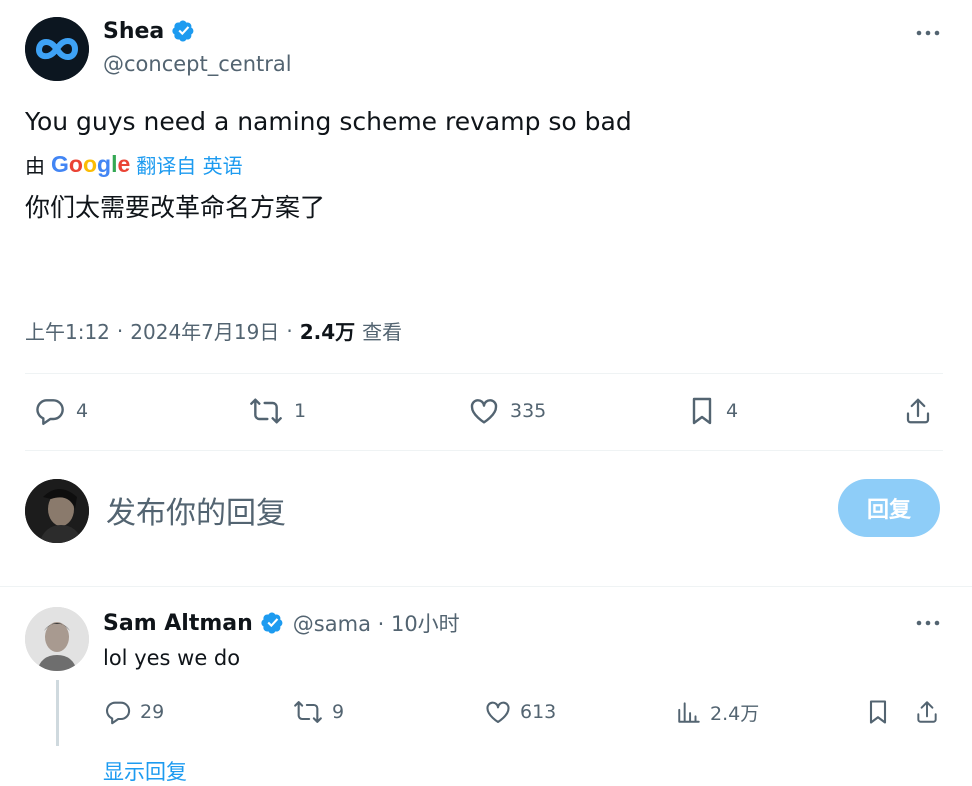 This screenshot has width=972, height=786. I want to click on reply-share-button, so click(927, 712).